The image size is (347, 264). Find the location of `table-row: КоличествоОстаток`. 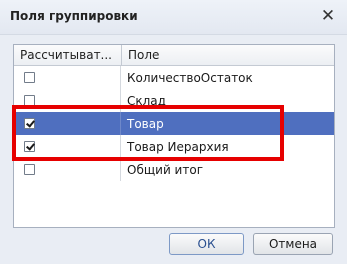

table-row: КоличествоОстаток is located at coordinates (174, 77).